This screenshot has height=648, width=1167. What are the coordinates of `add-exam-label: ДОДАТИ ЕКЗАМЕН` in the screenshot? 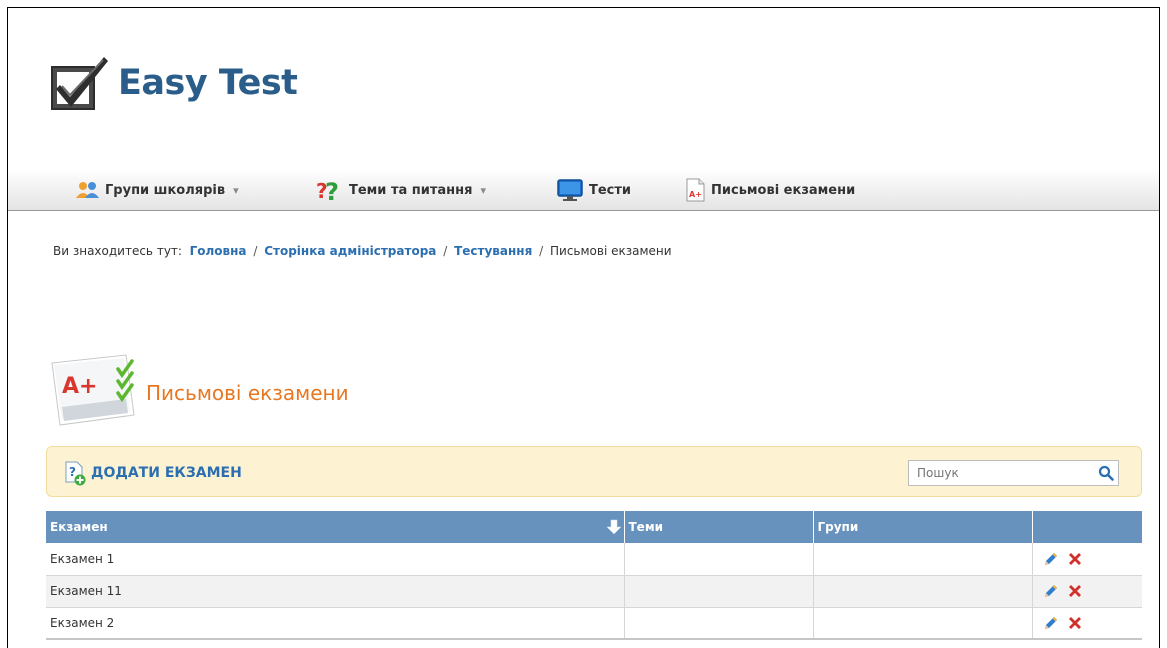 It's located at (166, 473).